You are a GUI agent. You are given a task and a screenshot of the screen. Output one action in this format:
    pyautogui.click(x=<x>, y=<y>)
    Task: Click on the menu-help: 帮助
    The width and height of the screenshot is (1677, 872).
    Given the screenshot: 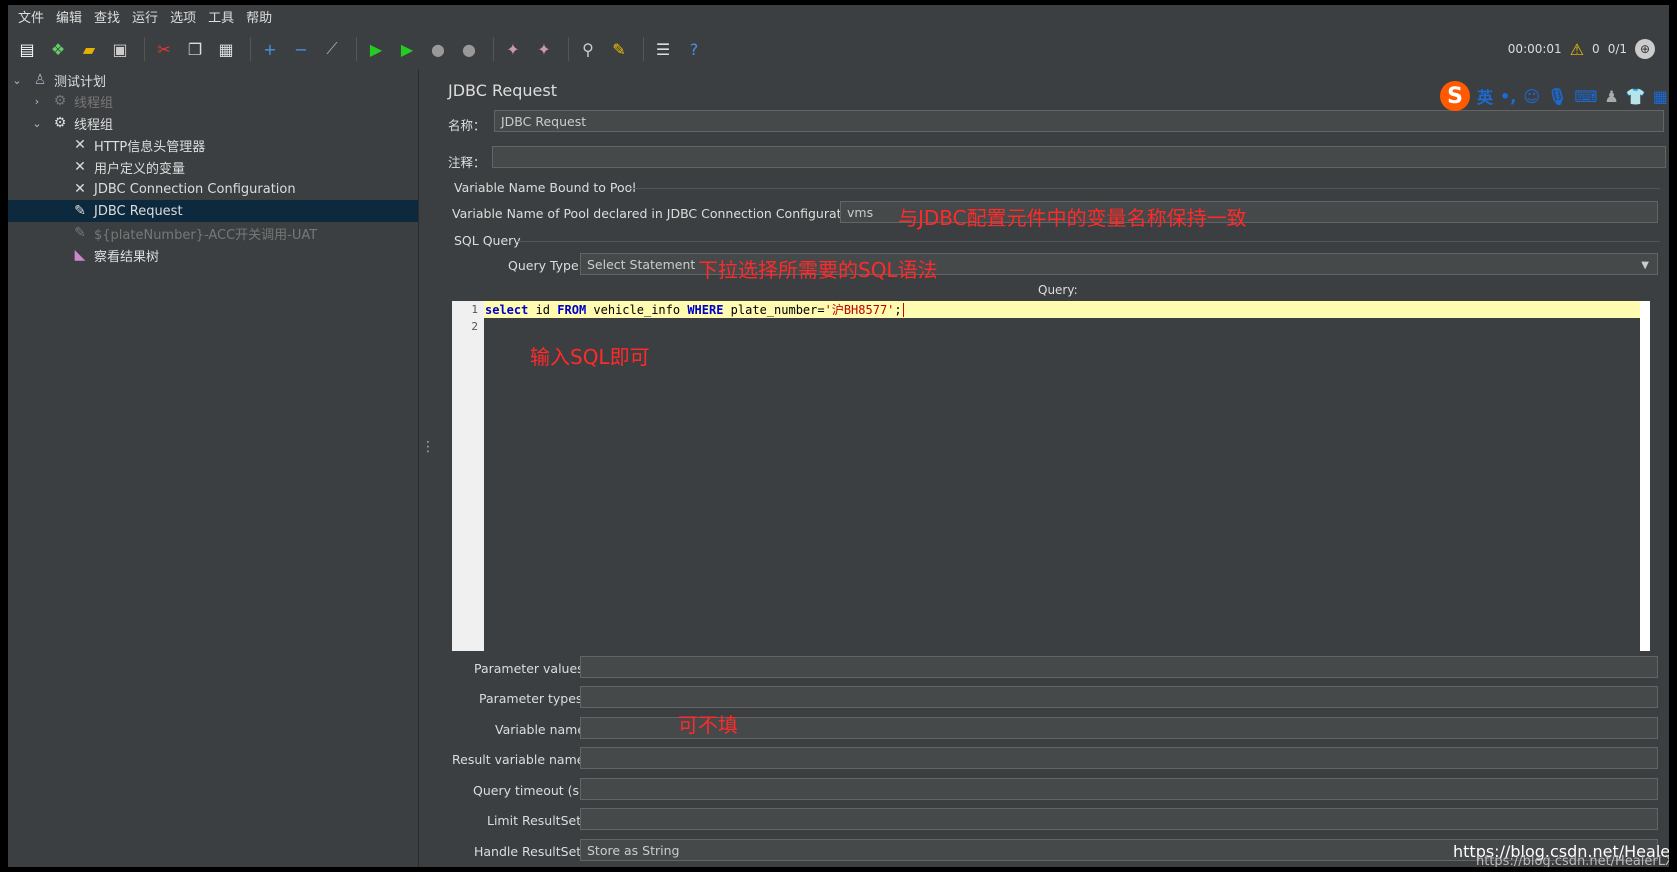 What is the action you would take?
    pyautogui.click(x=259, y=16)
    